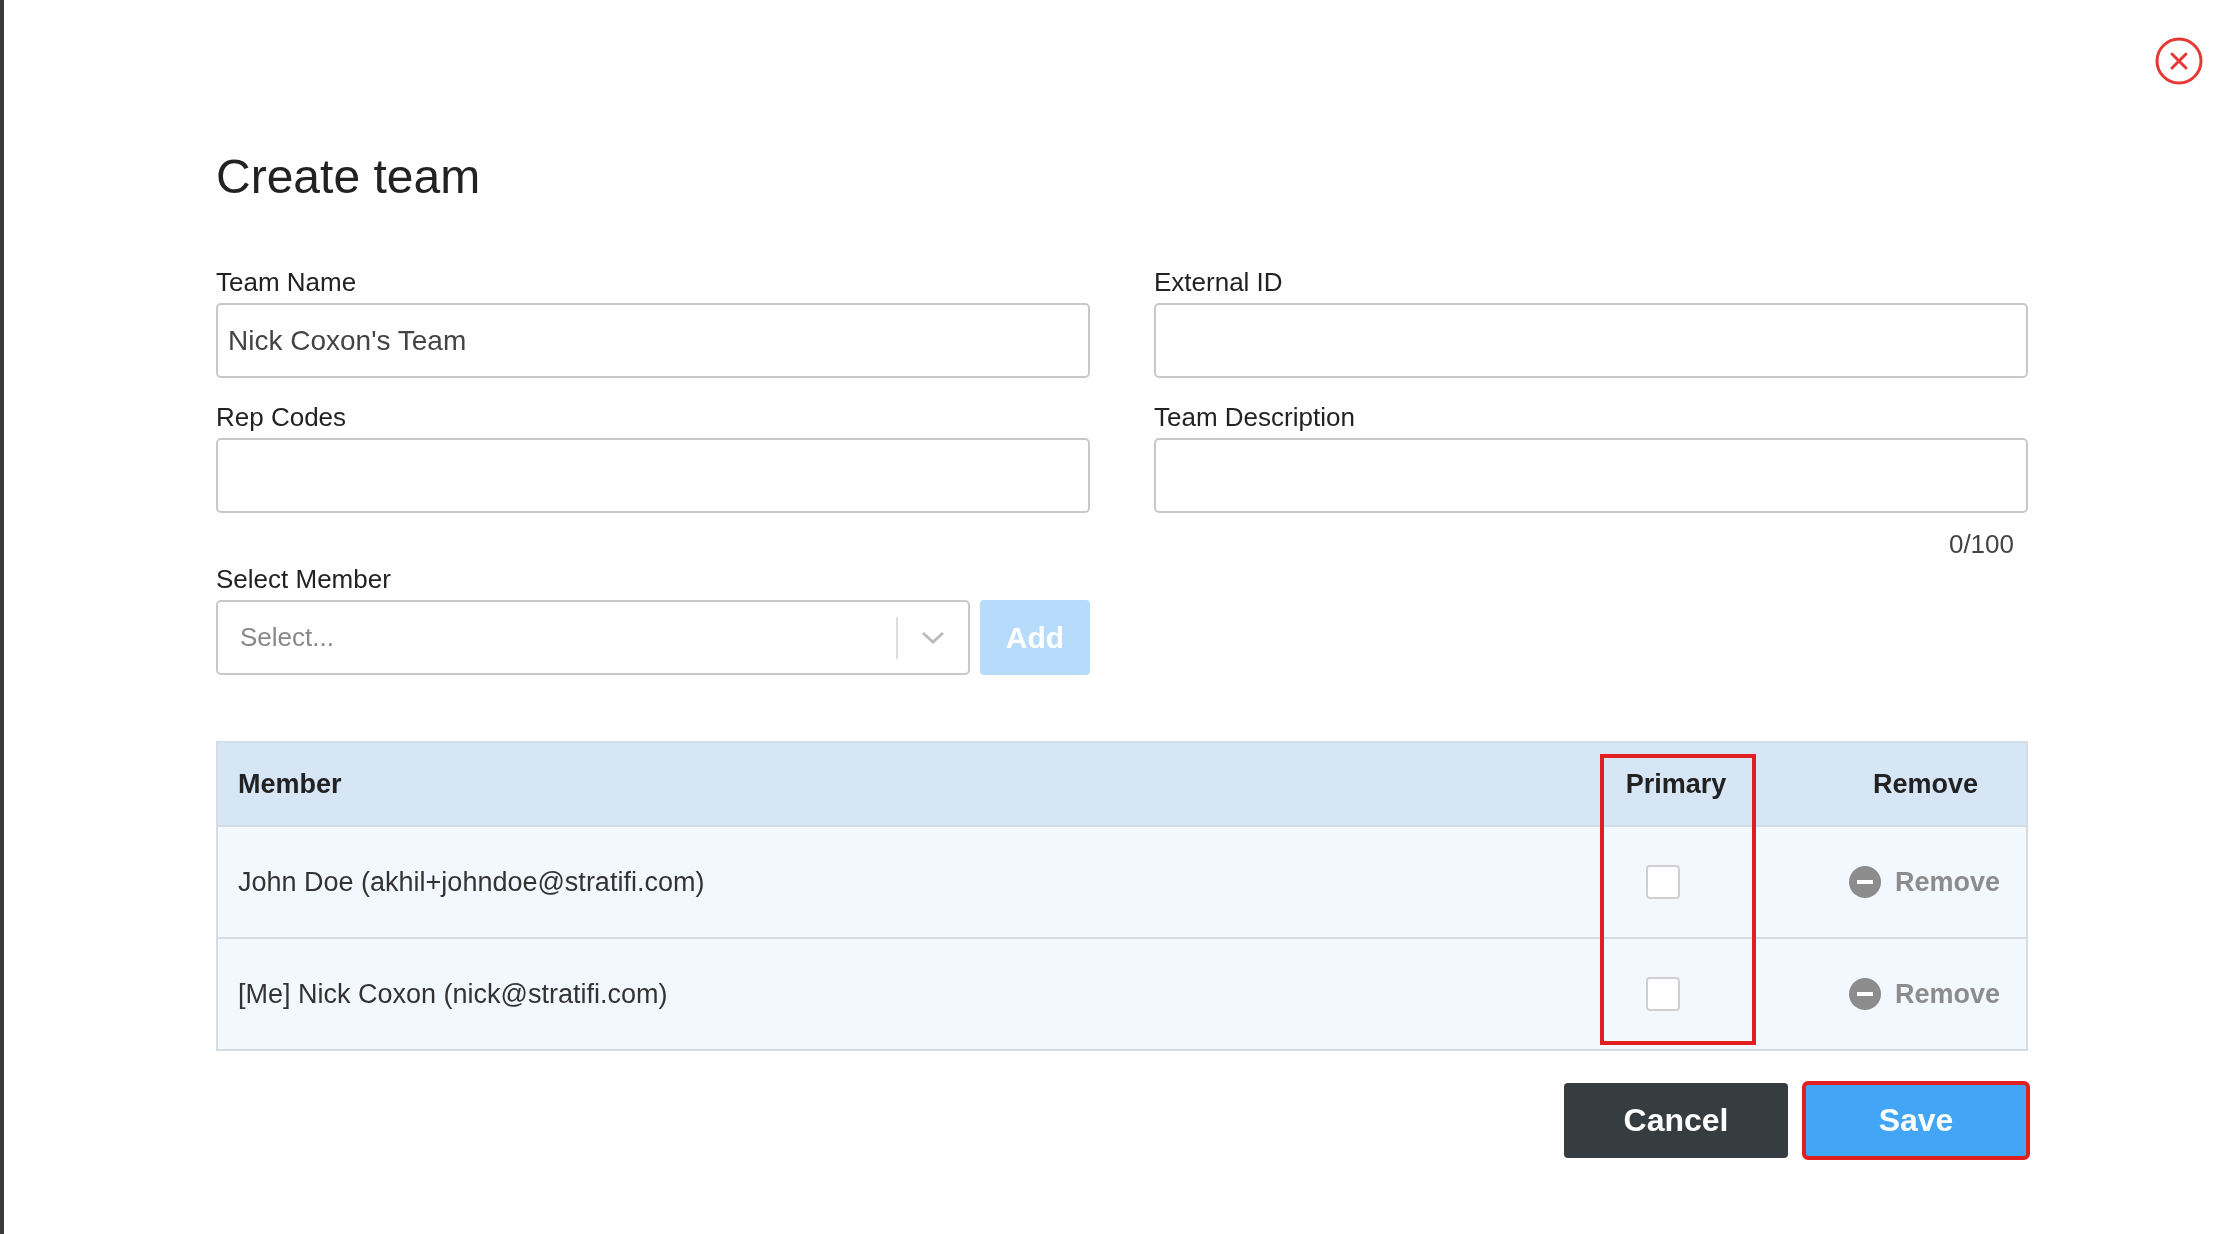 Image resolution: width=2238 pixels, height=1234 pixels. Describe the element at coordinates (349, 177) in the screenshot. I see `dialog-title: Create team` at that location.